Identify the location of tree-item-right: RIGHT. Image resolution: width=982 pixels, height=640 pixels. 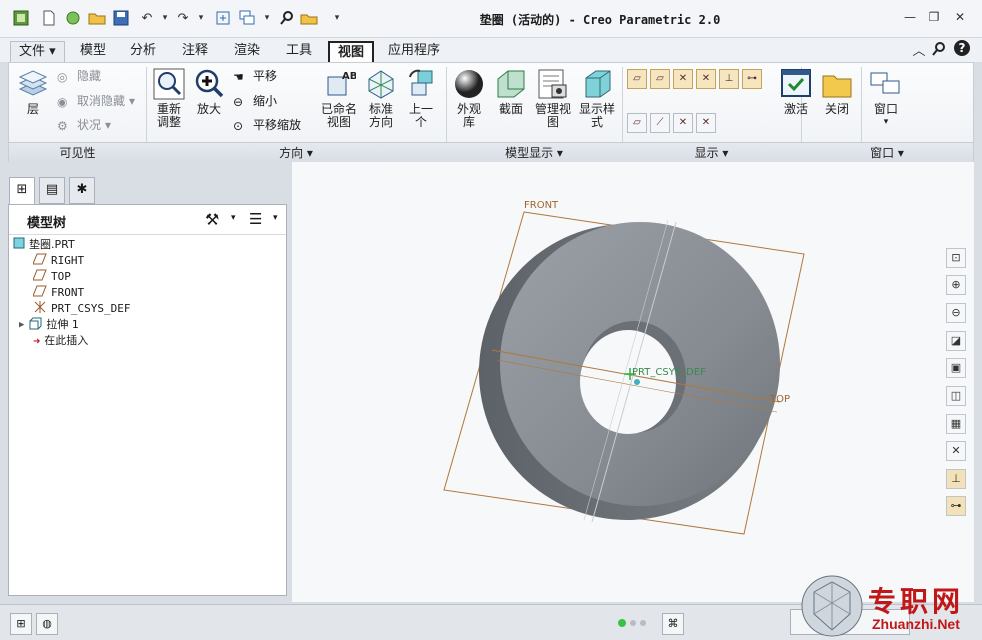
(58, 261).